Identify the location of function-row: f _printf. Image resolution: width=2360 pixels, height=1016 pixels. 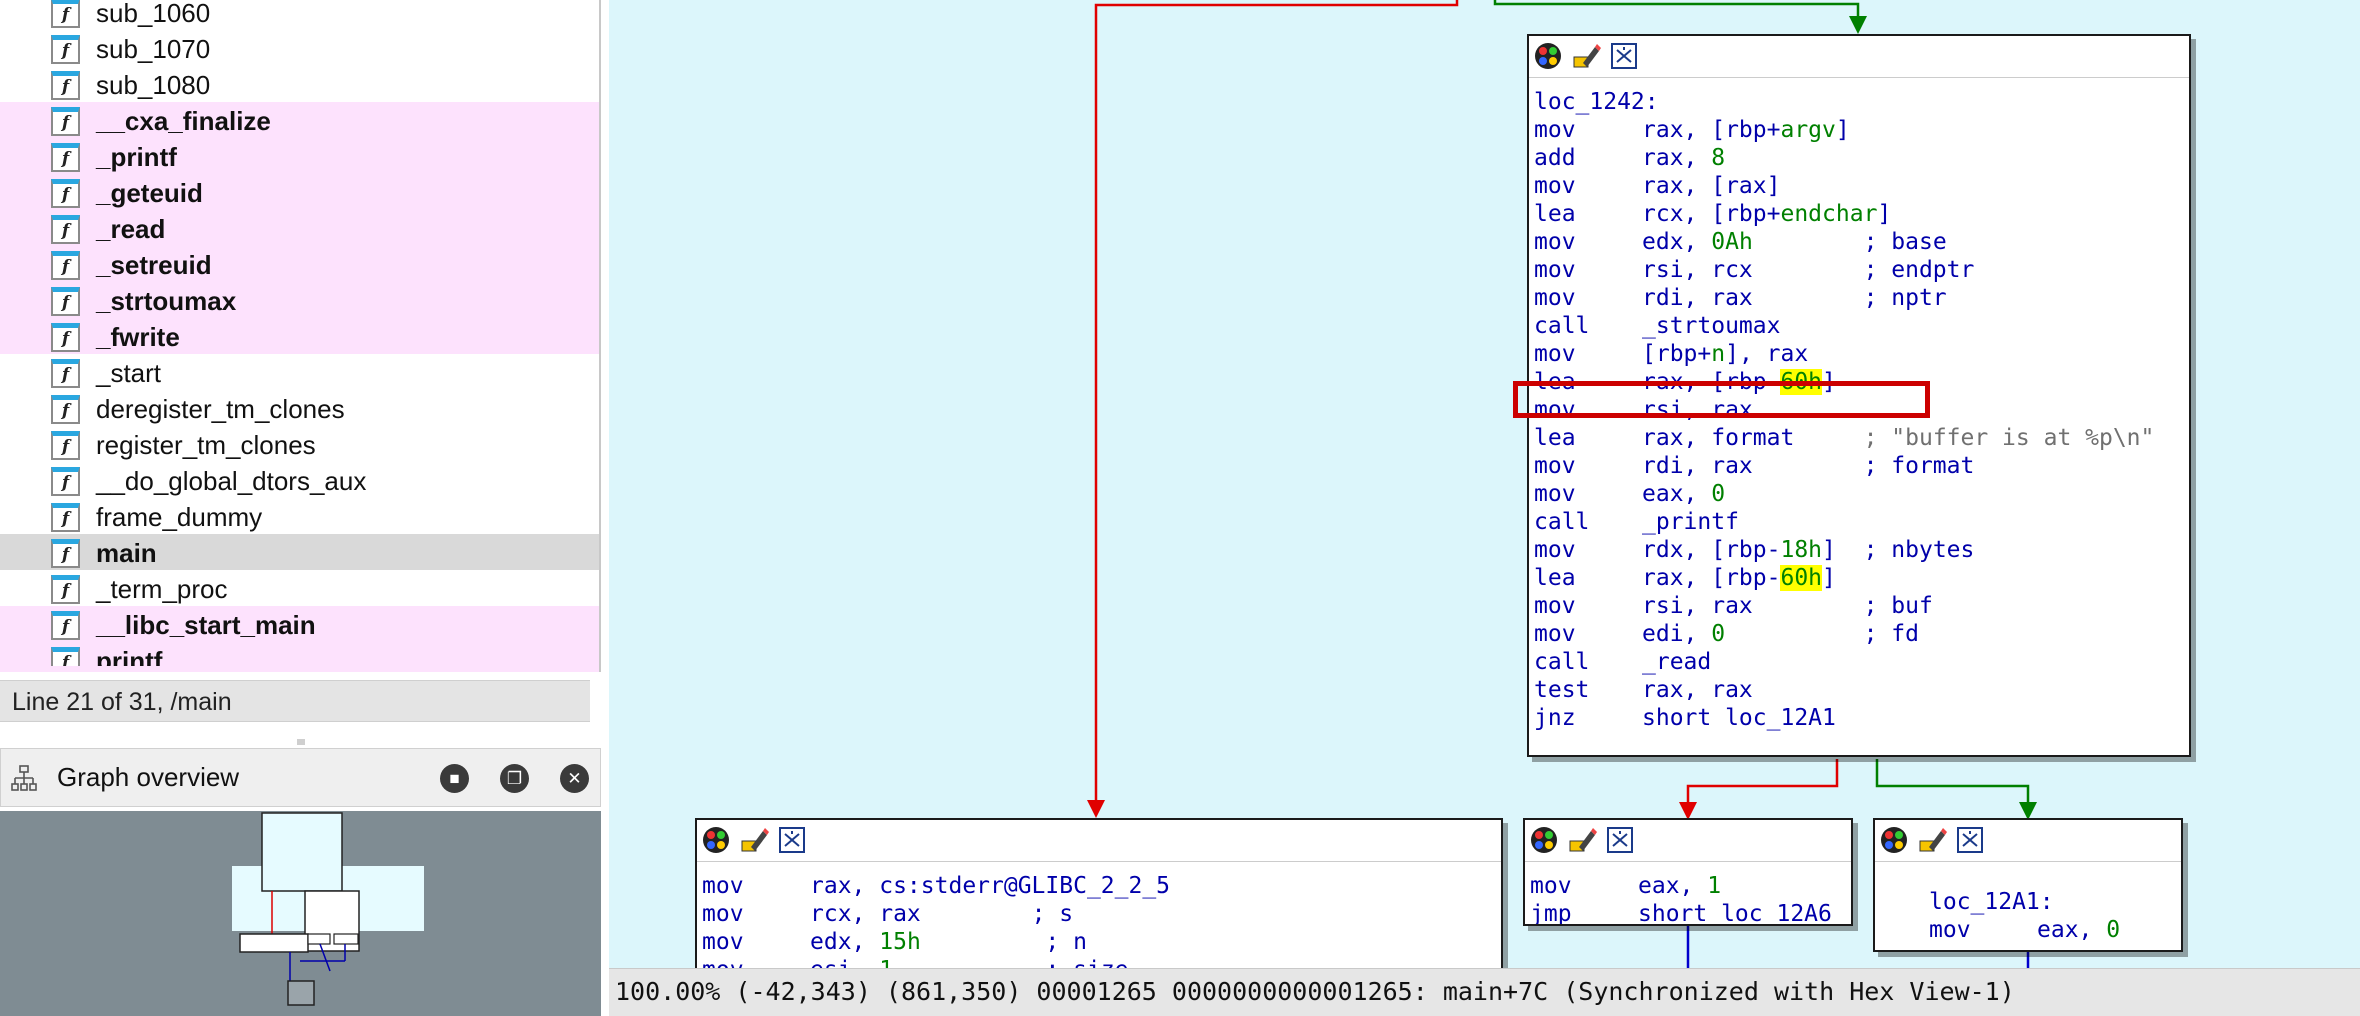
(299, 156).